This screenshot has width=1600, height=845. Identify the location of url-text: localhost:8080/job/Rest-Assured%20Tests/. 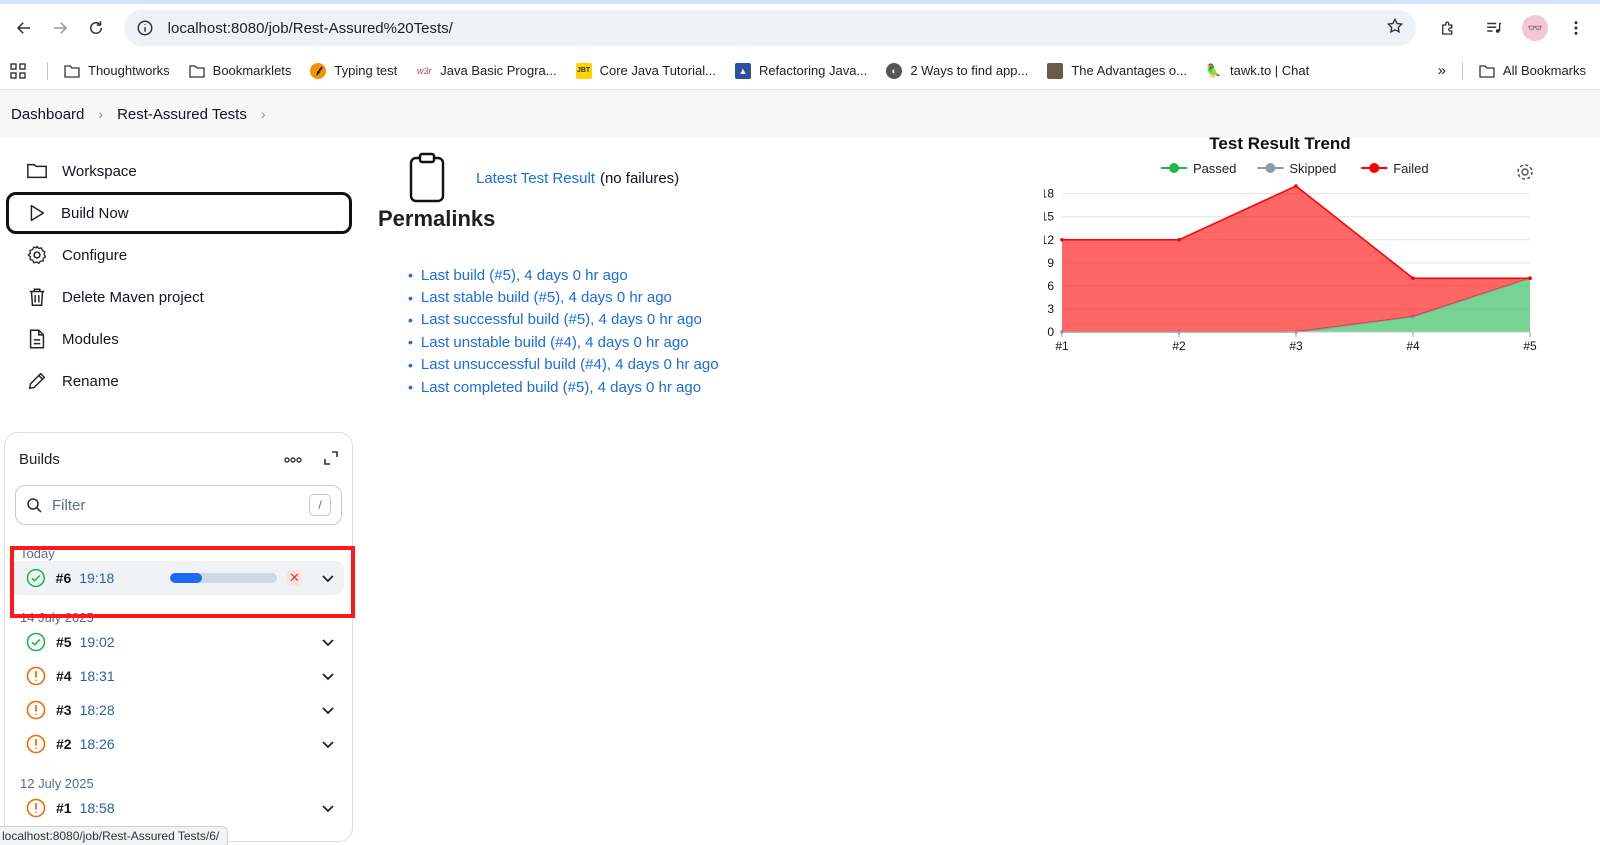
(777, 28).